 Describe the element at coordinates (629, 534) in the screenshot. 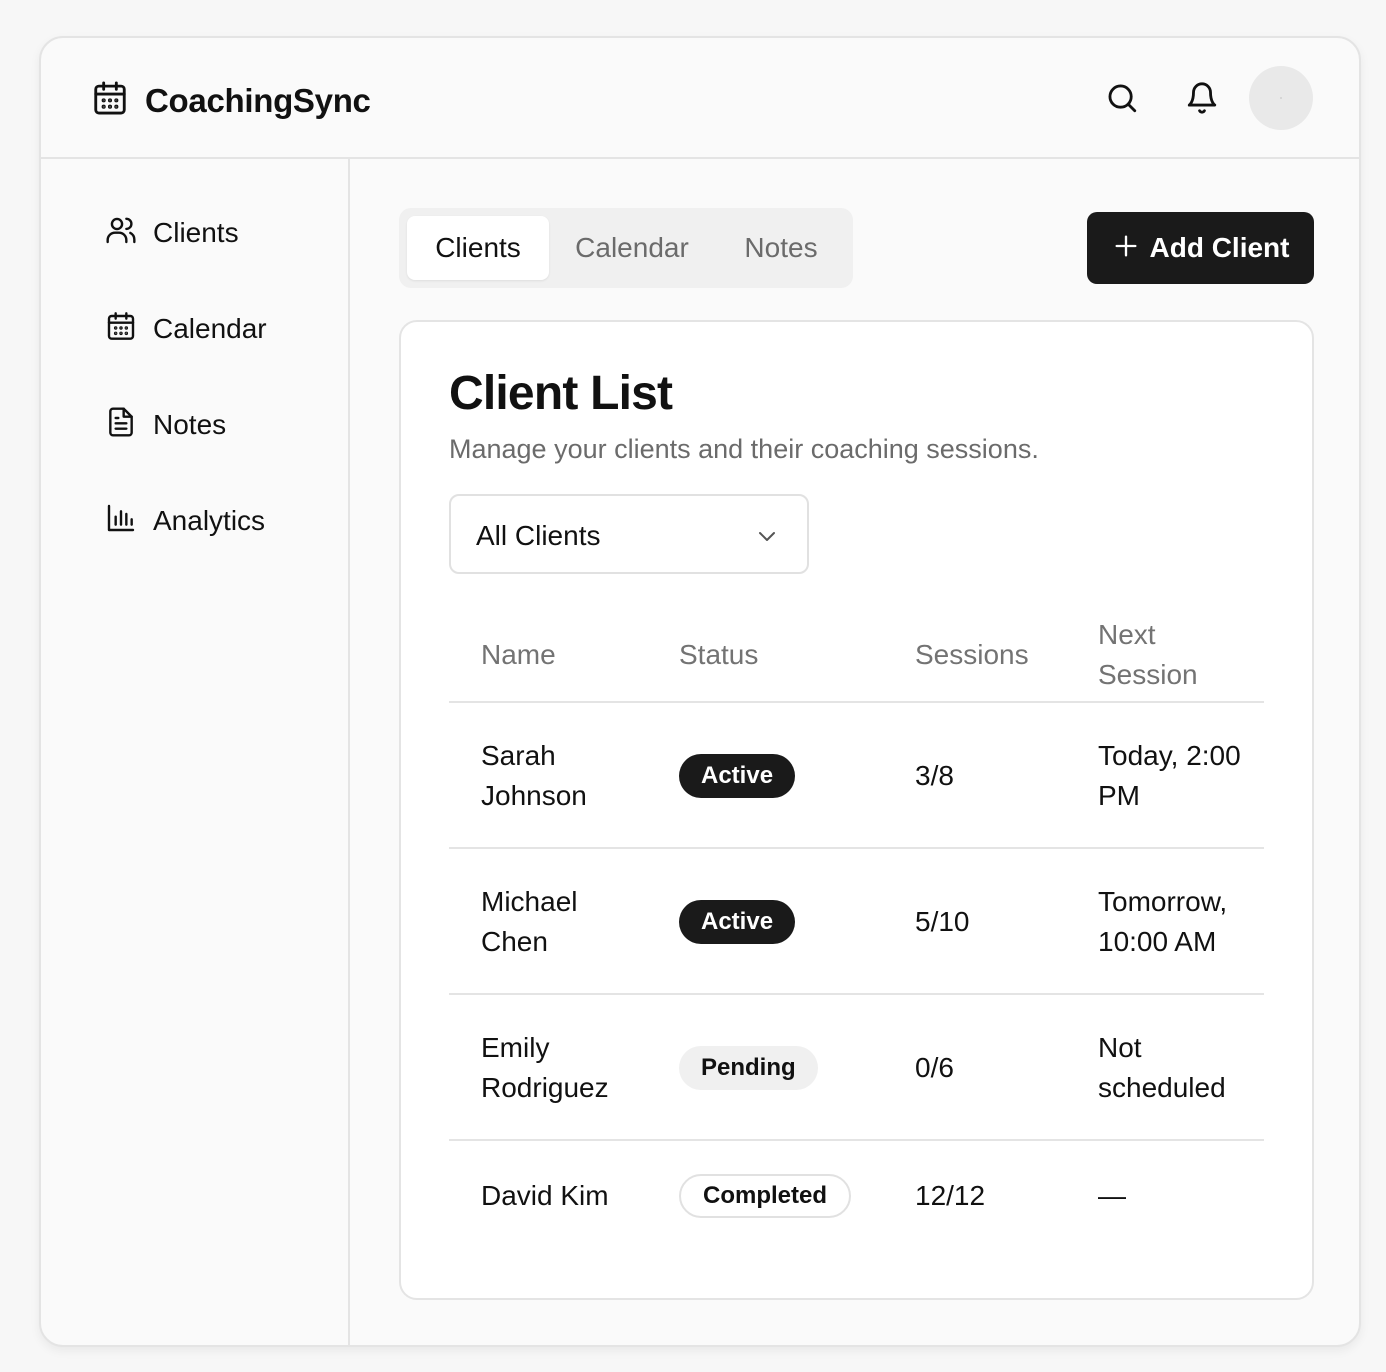

I see `client-filter-select: All Clients` at that location.